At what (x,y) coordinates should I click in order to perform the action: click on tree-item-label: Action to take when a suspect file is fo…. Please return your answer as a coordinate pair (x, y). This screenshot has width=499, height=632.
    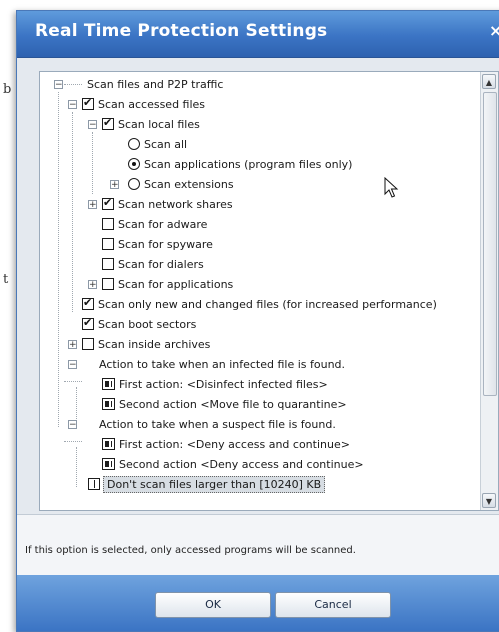
    Looking at the image, I should click on (217, 424).